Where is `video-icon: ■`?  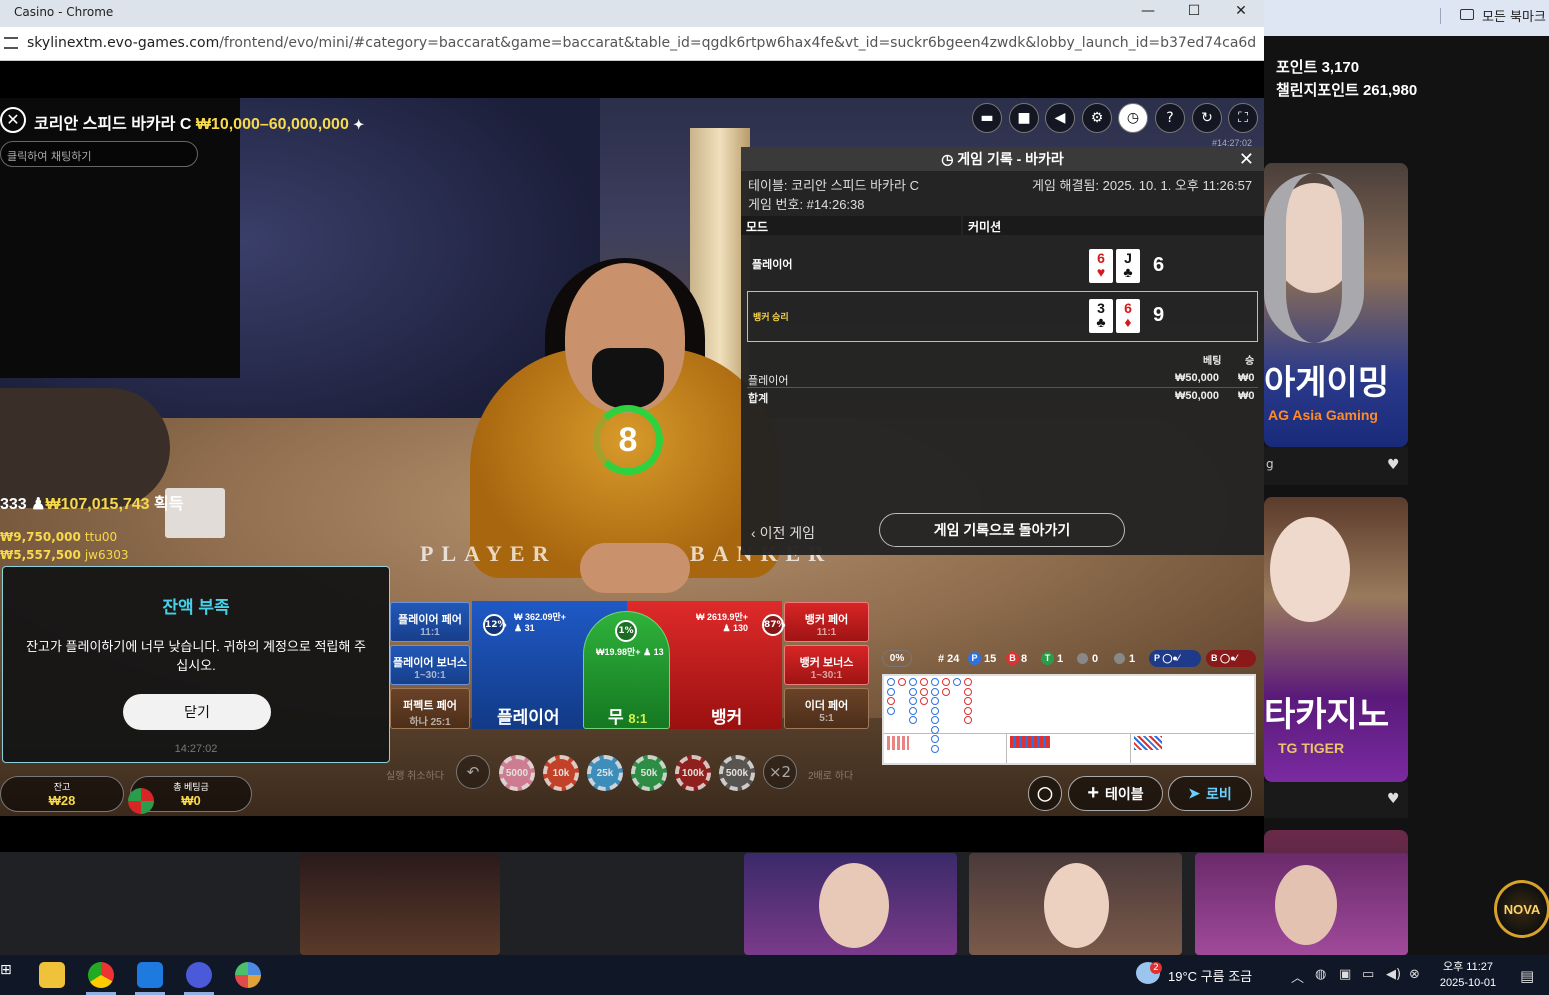
video-icon: ■ is located at coordinates (1024, 118).